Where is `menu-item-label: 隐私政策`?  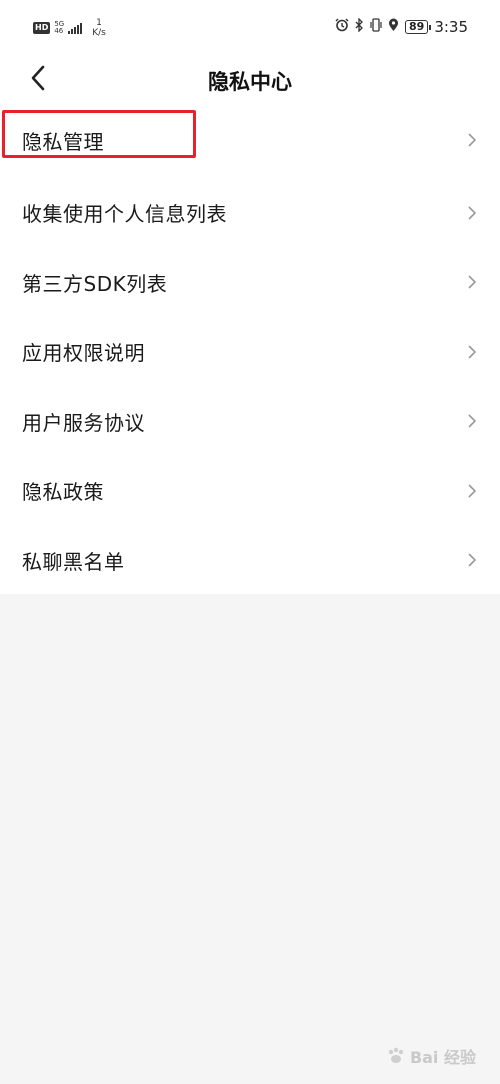
menu-item-label: 隐私政策 is located at coordinates (63, 492).